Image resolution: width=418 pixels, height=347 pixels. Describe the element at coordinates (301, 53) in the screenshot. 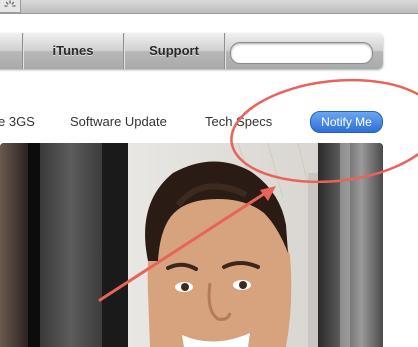

I see `search-input` at that location.